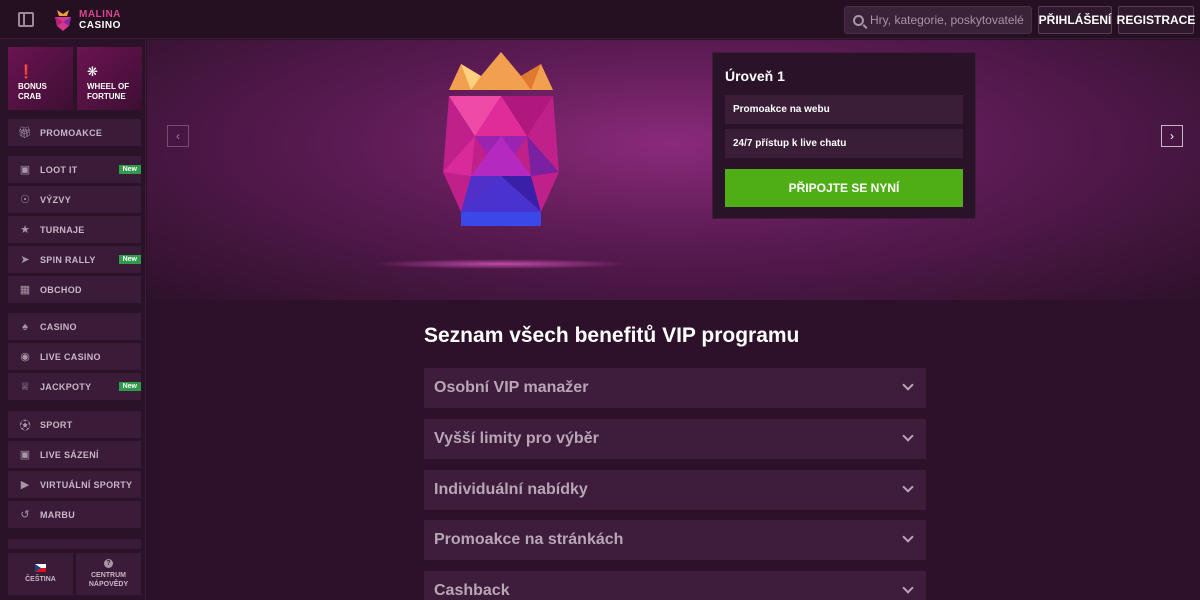 The width and height of the screenshot is (1200, 600). Describe the element at coordinates (25, 200) in the screenshot. I see `medal-icon: ☉` at that location.